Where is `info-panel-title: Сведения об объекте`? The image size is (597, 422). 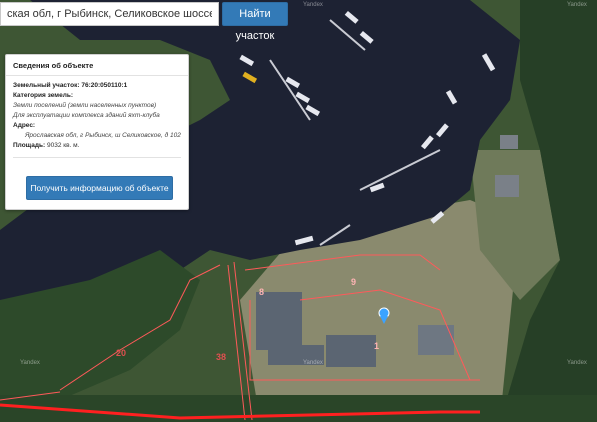
info-panel-title: Сведения об объекте is located at coordinates (97, 65).